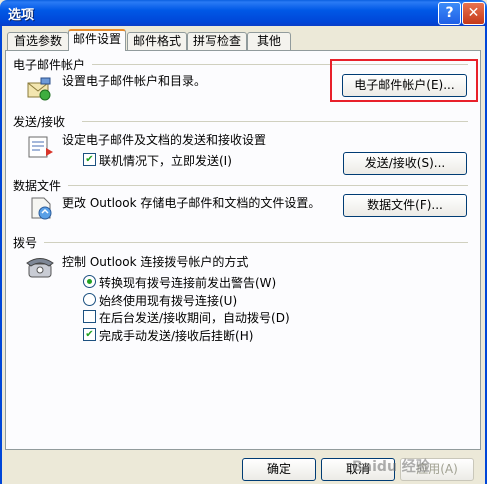 The width and height of the screenshot is (487, 484). I want to click on auto-dial-checkbox, so click(89, 316).